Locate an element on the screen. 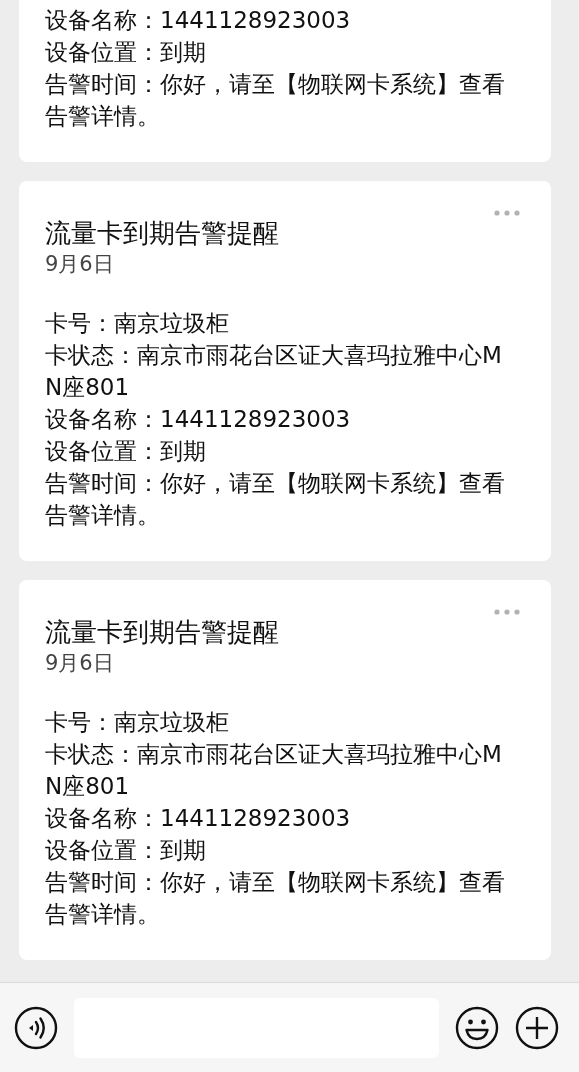 The height and width of the screenshot is (1072, 579). smiley-icon is located at coordinates (477, 1027).